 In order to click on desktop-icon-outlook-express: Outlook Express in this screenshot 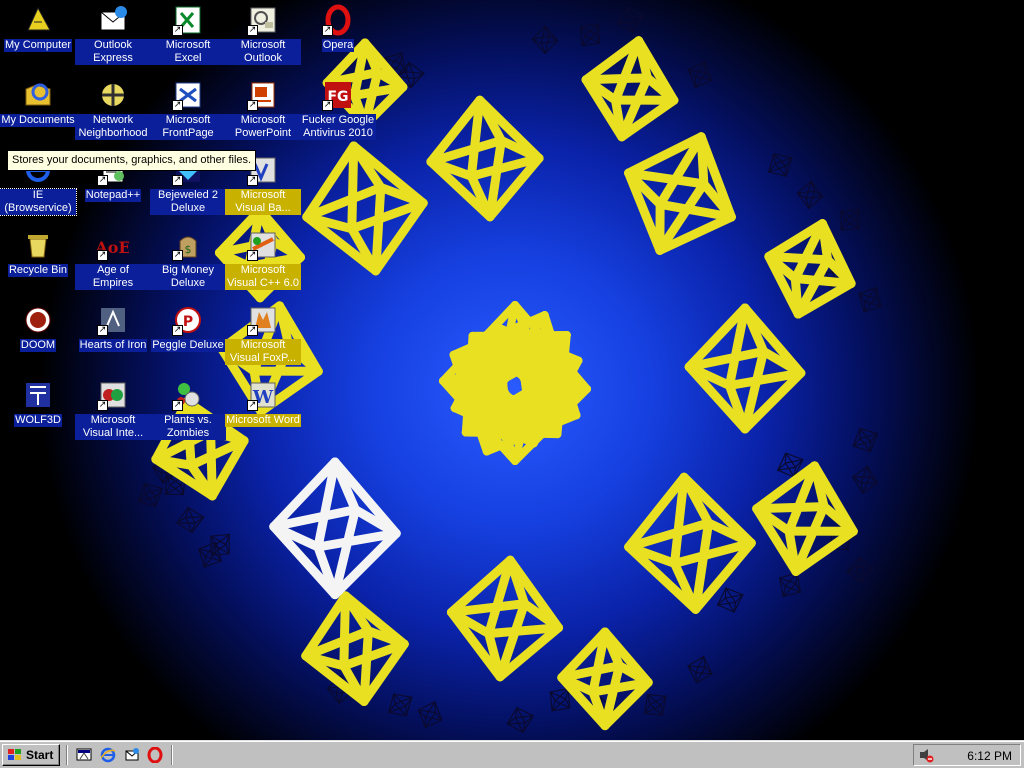, I will do `click(113, 38)`.